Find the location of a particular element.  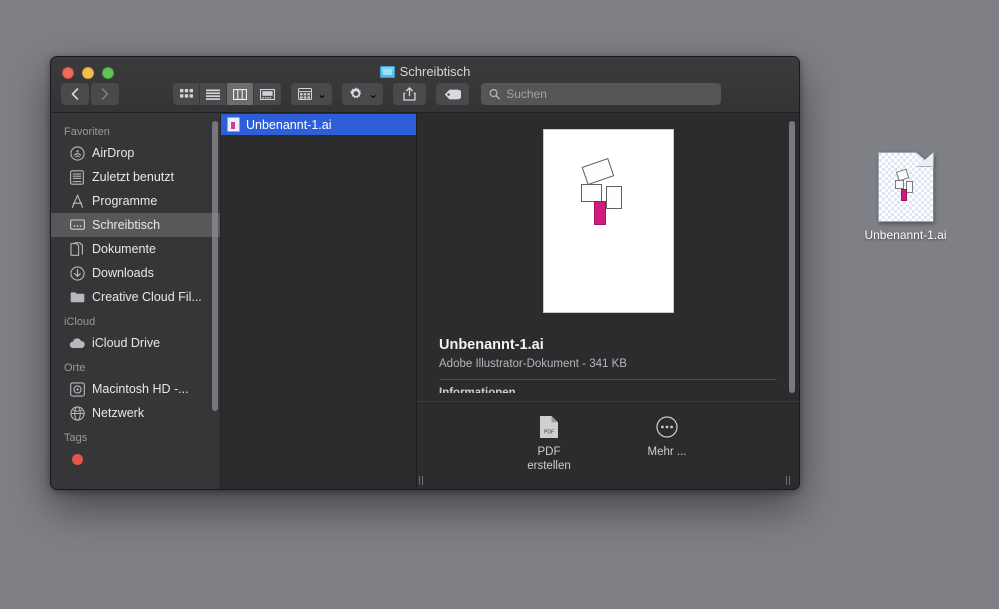

share-icon is located at coordinates (409, 94).